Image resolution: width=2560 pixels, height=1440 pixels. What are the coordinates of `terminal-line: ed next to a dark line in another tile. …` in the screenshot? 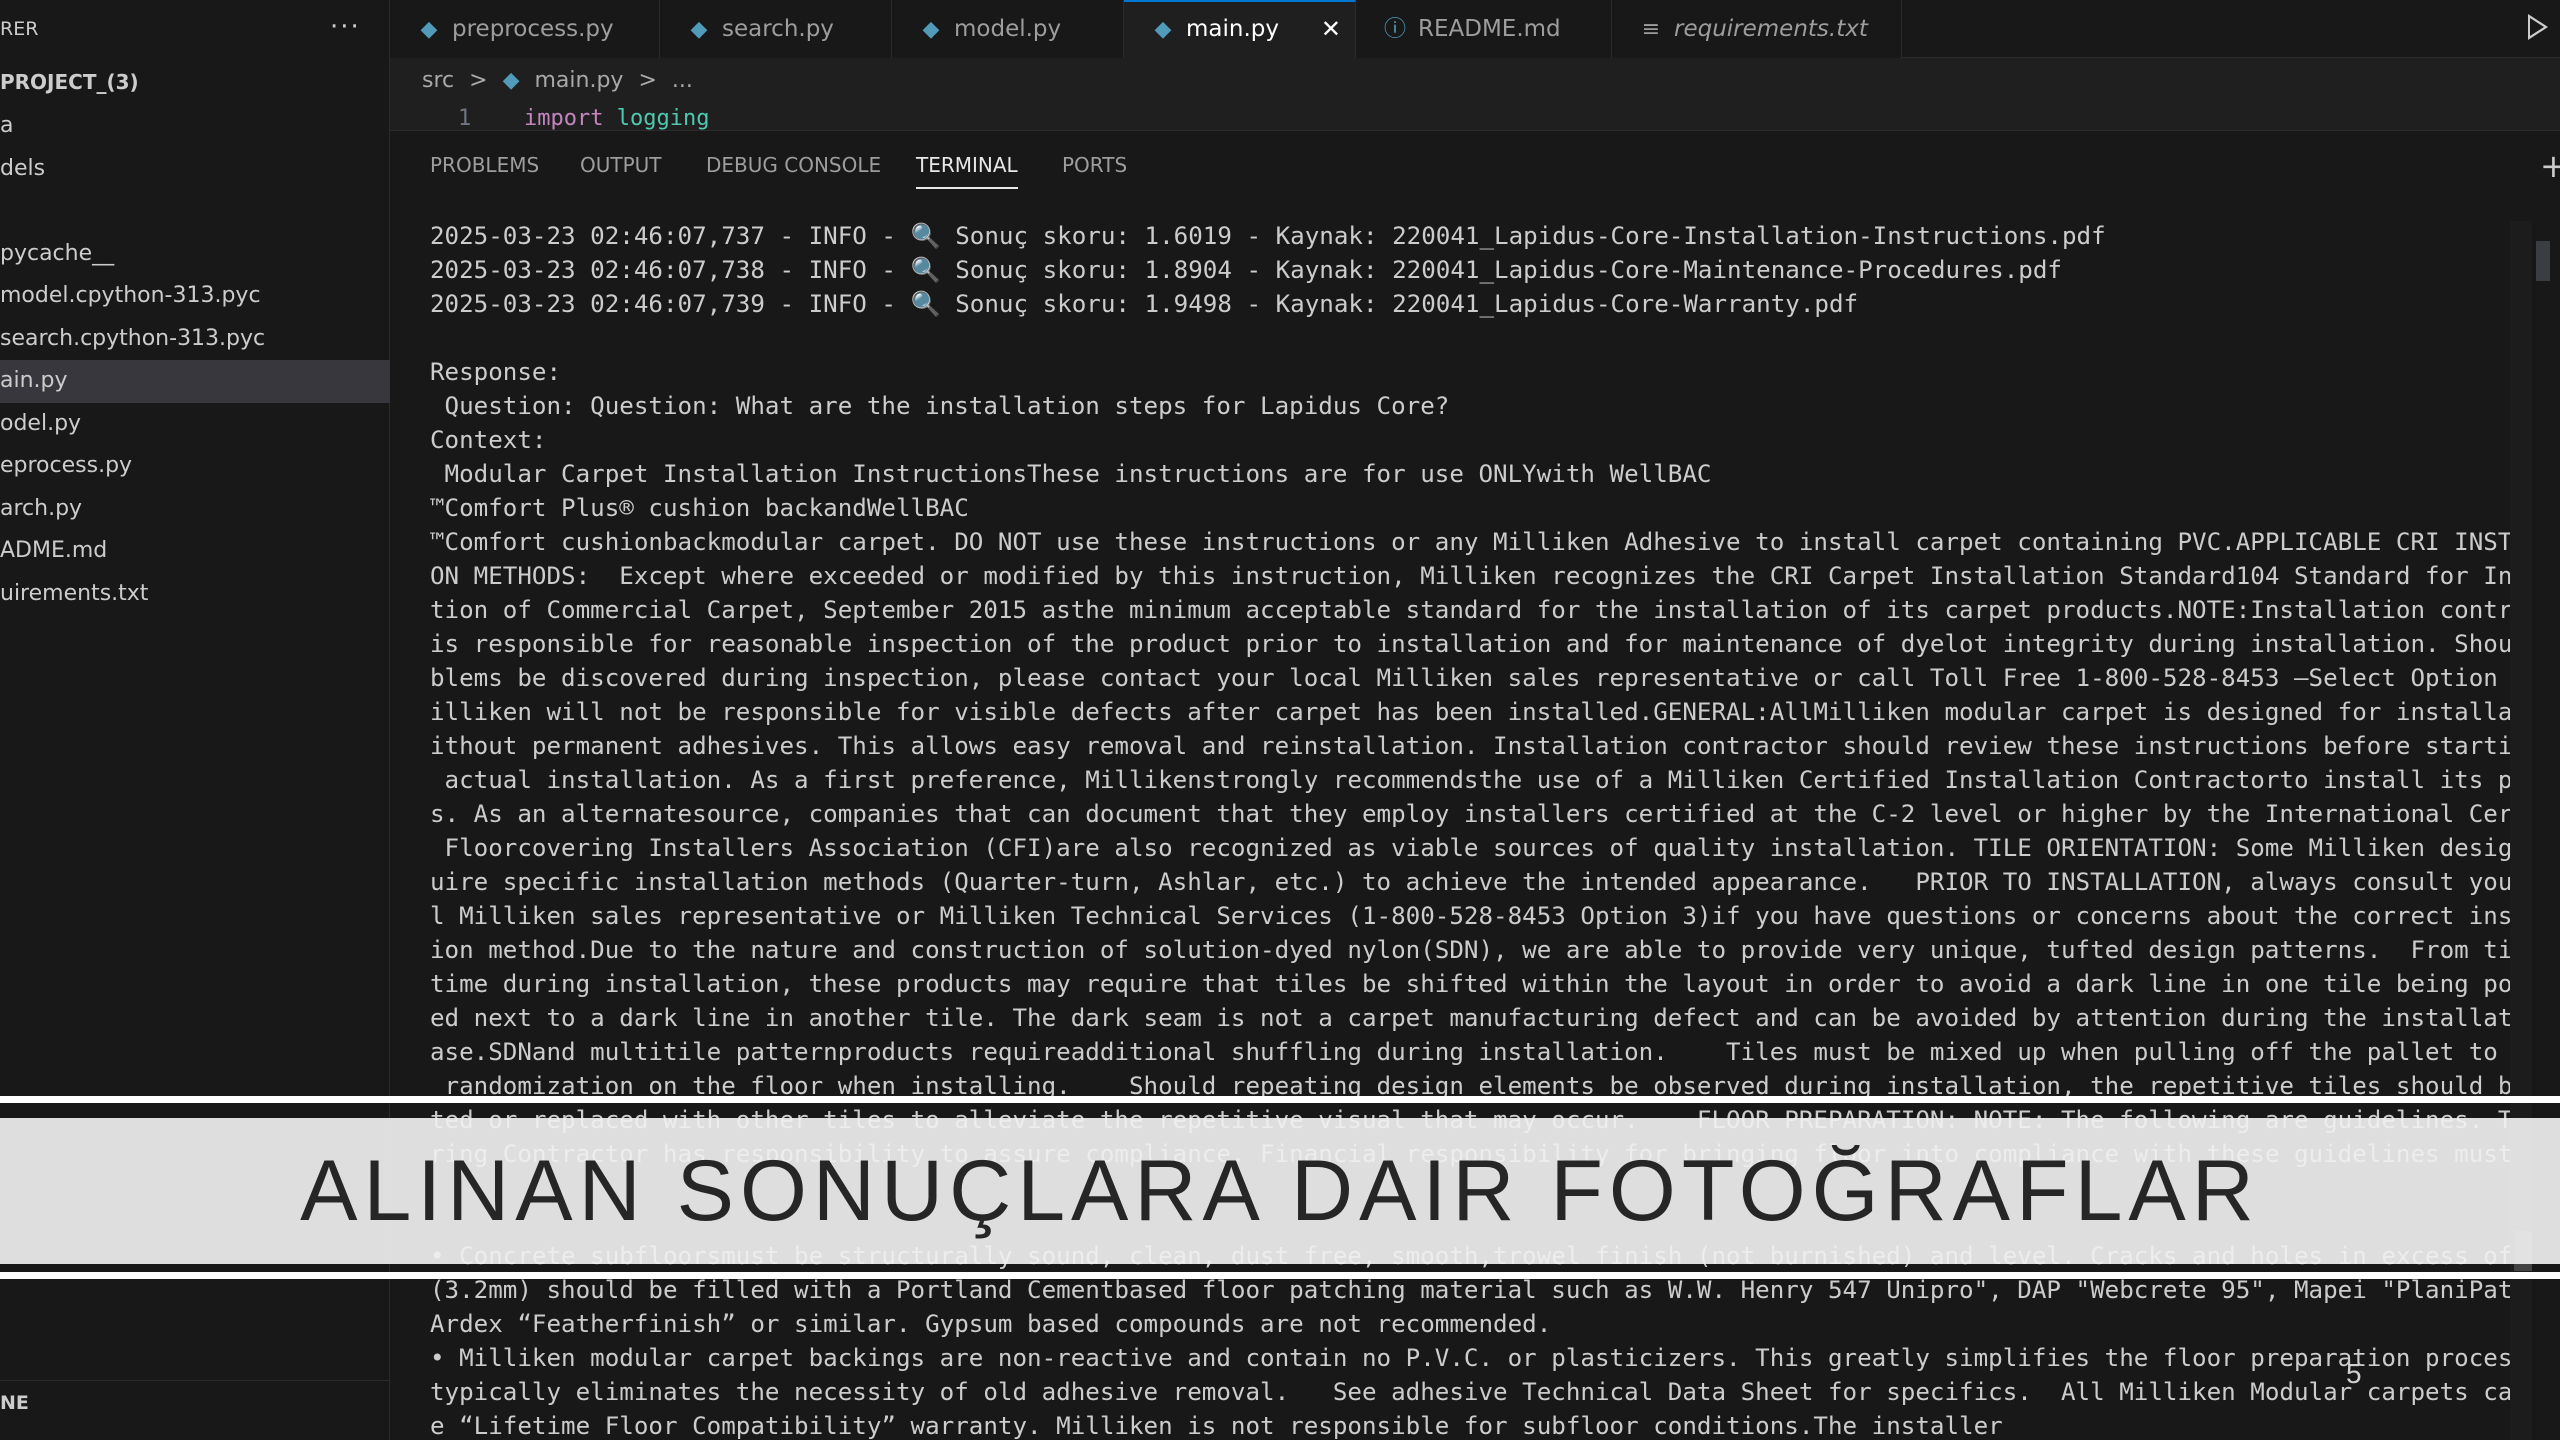 It's located at (1471, 1018).